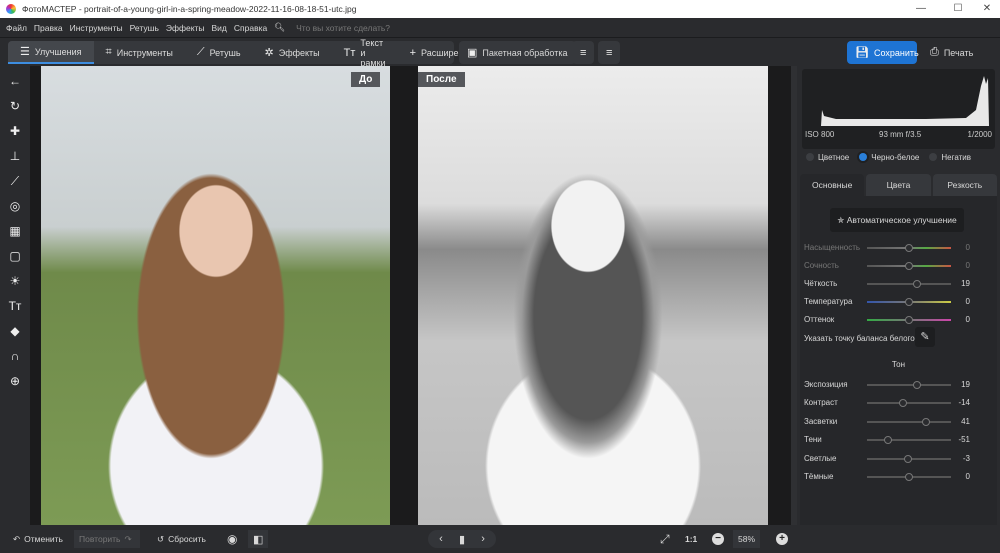  What do you see at coordinates (665, 539) in the screenshot?
I see `fit-to-screen-button: ⤢` at bounding box center [665, 539].